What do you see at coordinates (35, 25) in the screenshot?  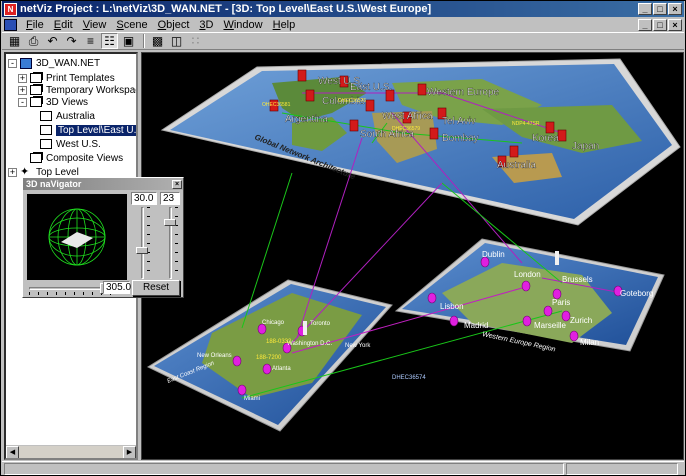 I see `menu-file: File` at bounding box center [35, 25].